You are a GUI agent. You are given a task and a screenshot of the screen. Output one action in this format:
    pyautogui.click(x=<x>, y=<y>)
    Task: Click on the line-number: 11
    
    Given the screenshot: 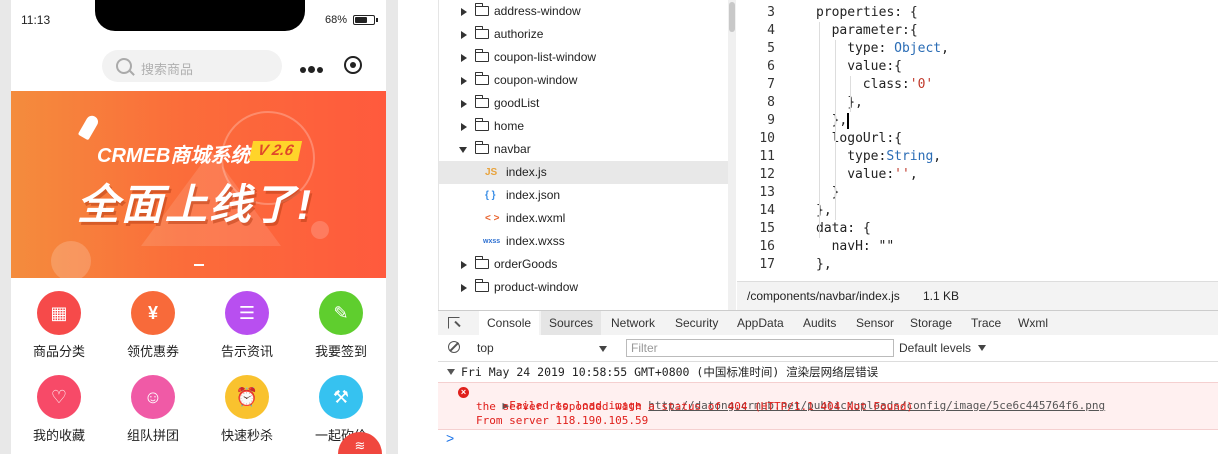 What is the action you would take?
    pyautogui.click(x=767, y=156)
    